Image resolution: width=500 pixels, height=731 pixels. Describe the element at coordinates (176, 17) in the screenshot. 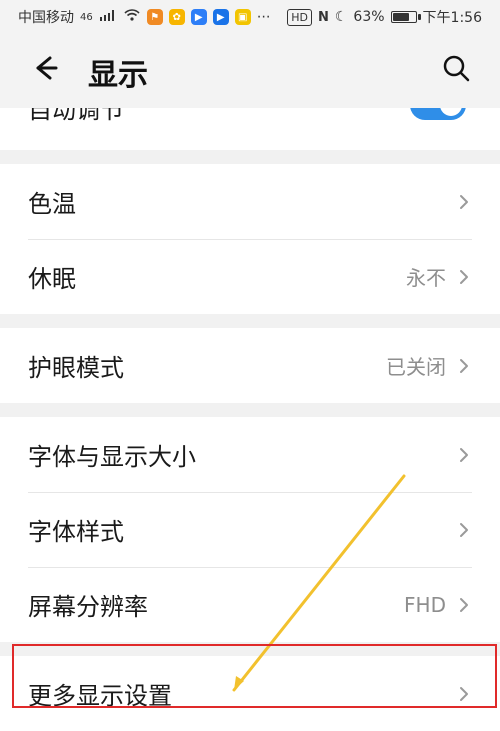

I see `notification-app-icon-2: ✿` at that location.